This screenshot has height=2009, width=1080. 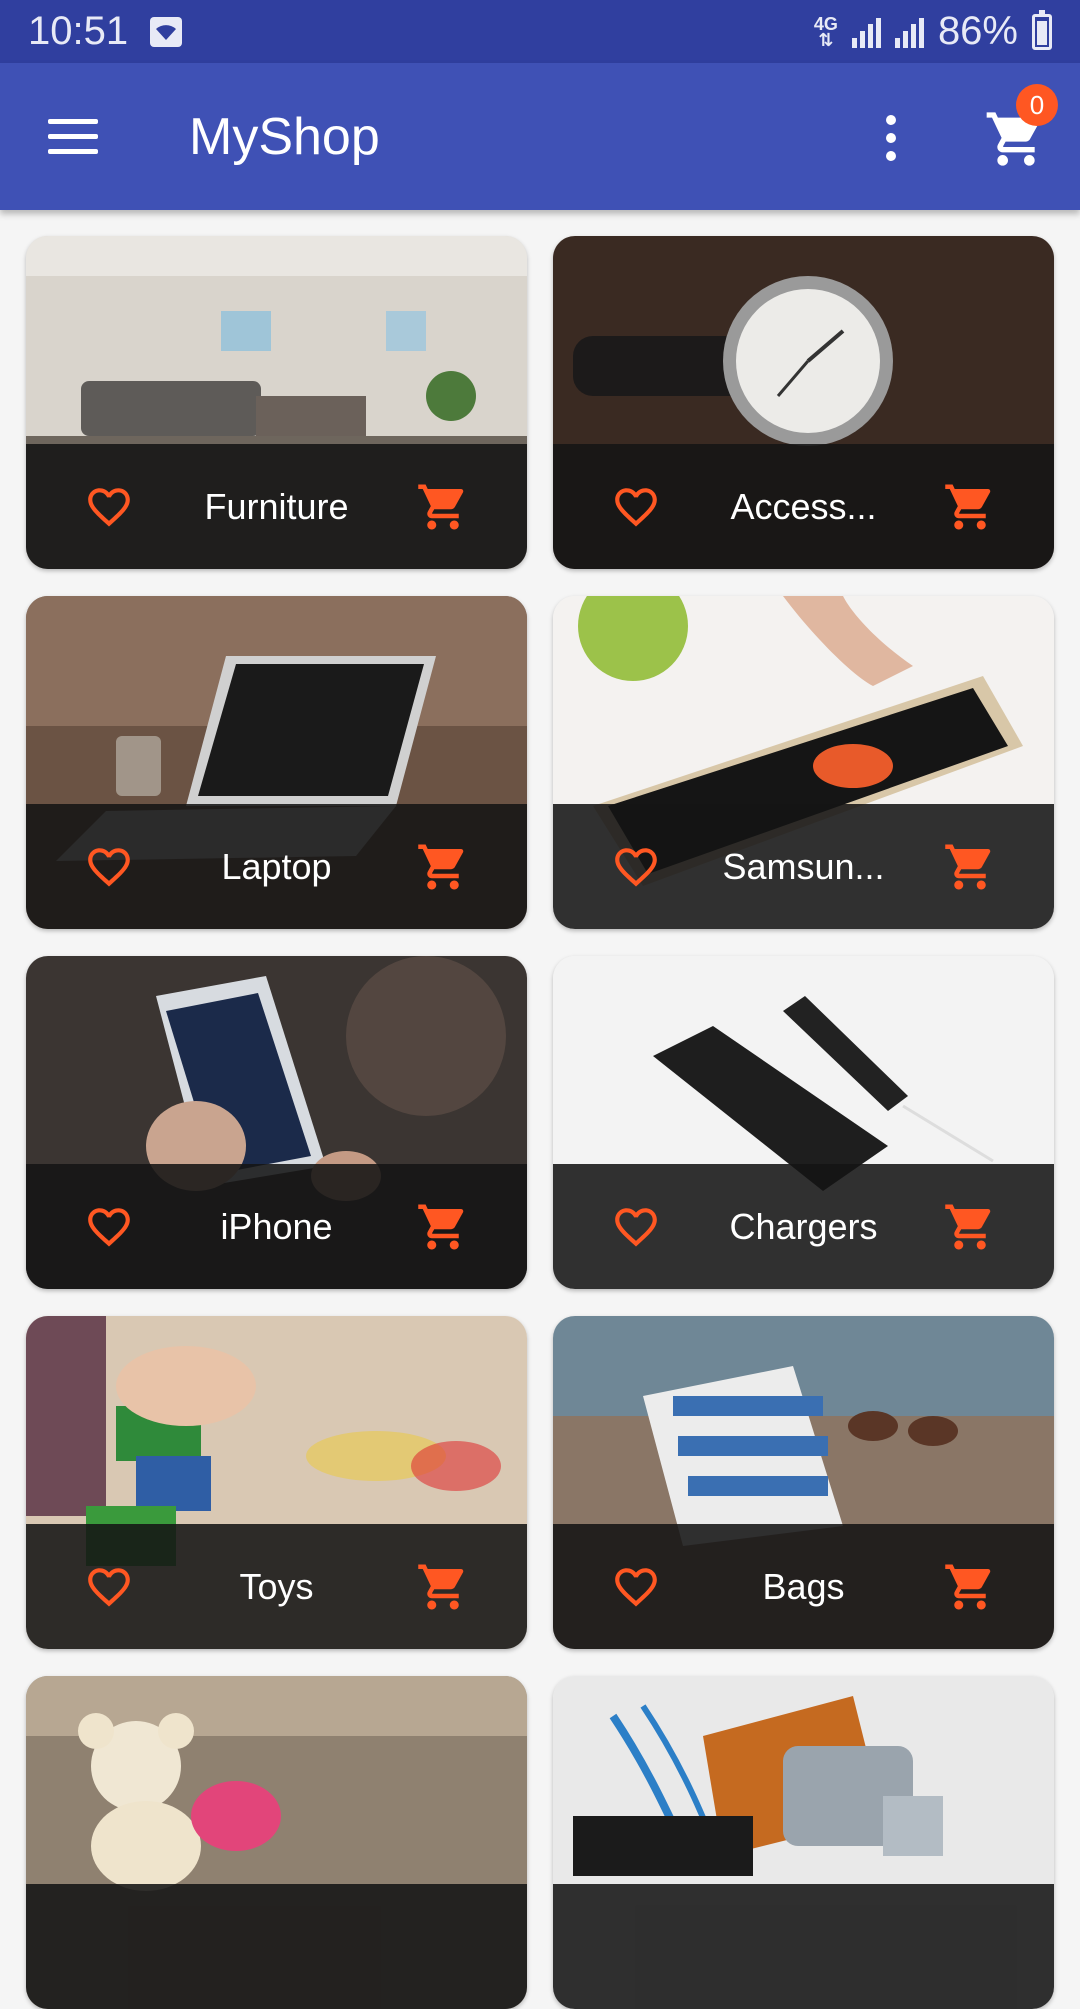 I want to click on more-options-icon, so click(x=891, y=138).